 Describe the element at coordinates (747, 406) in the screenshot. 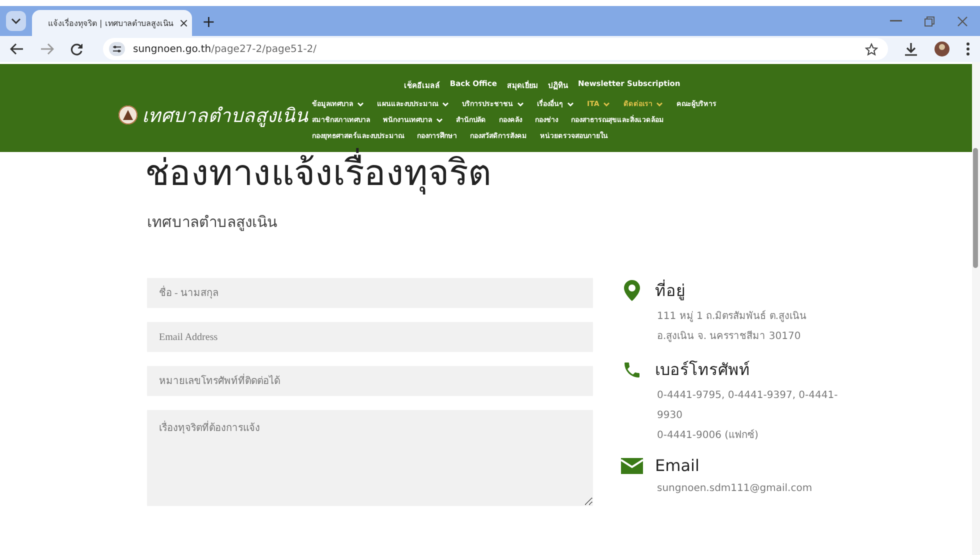

I see `contact-text: 0-4441-9795, 0-4441-9397, 0-4441-9930` at that location.